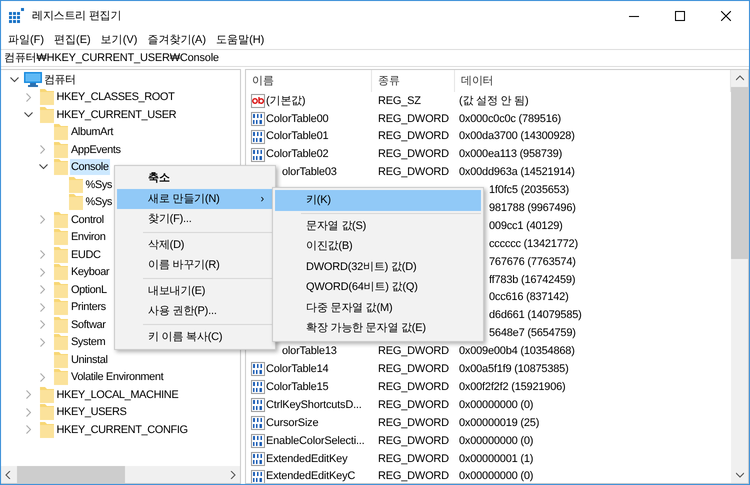 This screenshot has width=750, height=485. What do you see at coordinates (309, 81) in the screenshot?
I see `column-header: 이름` at bounding box center [309, 81].